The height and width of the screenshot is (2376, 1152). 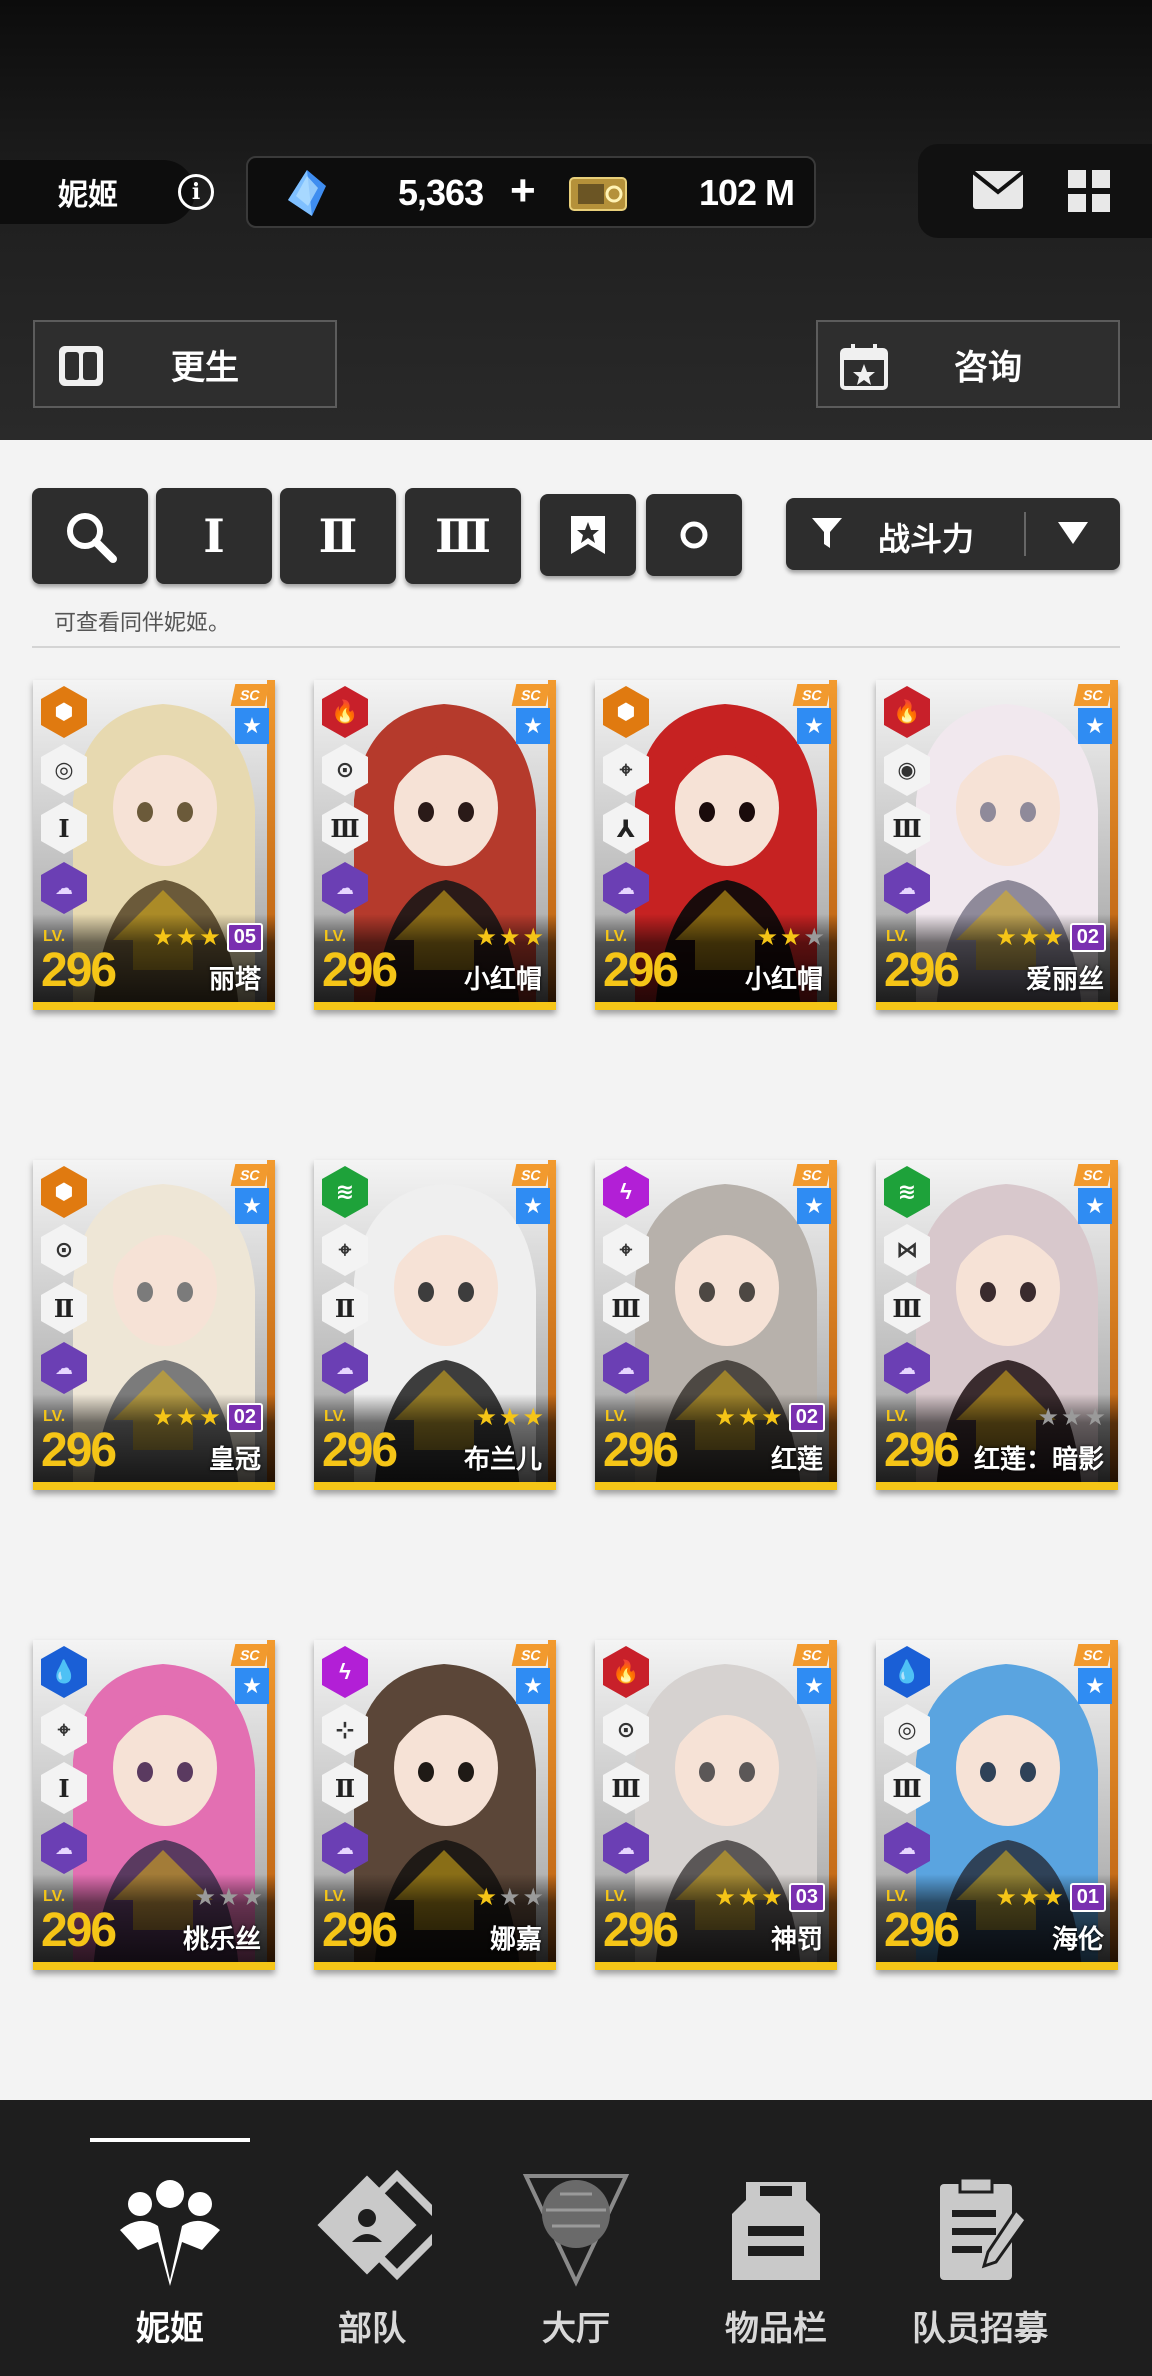 I want to click on nikke-card: SC ★ ⬢ ⊙ Ⅱ ☁ LV. 296 ★ ★ ★ 02 皇冠, so click(x=154, y=1325).